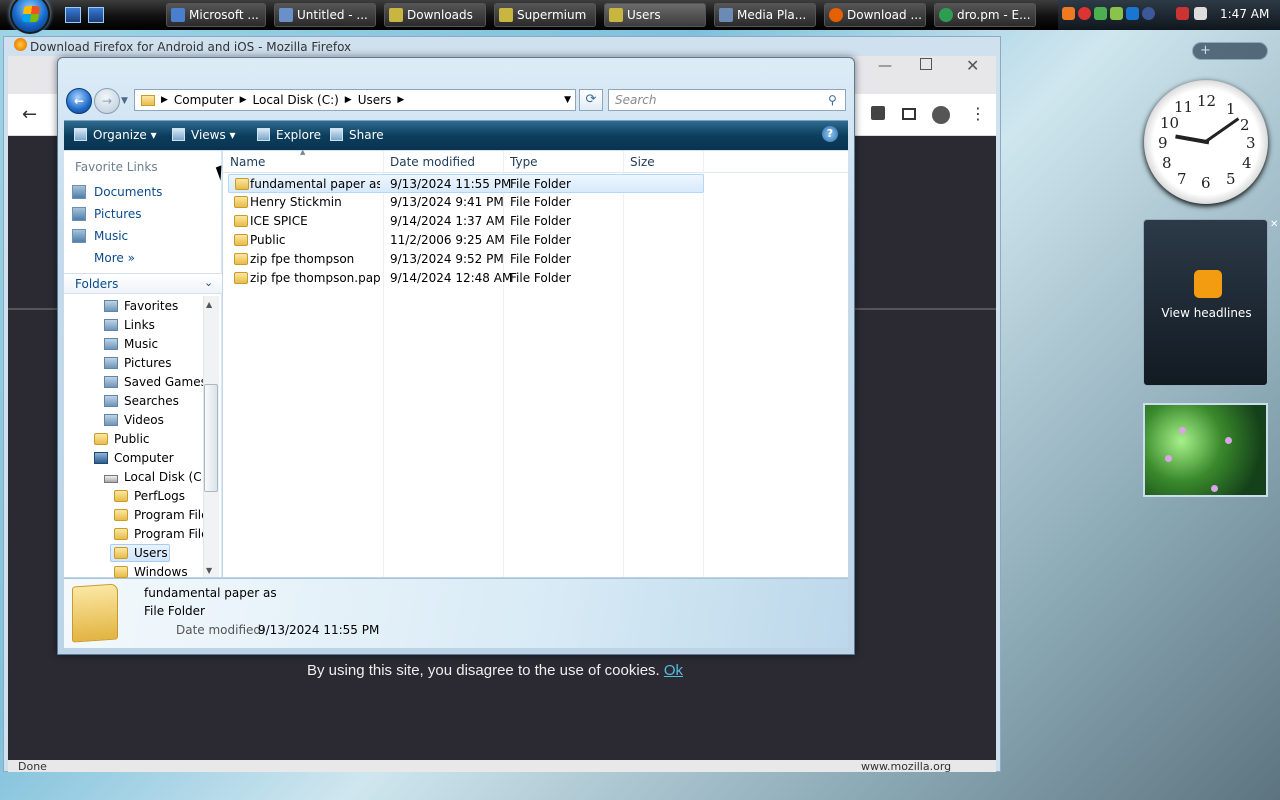 This screenshot has height=800, width=1280. I want to click on breadcrumb-computer: Computer, so click(204, 100).